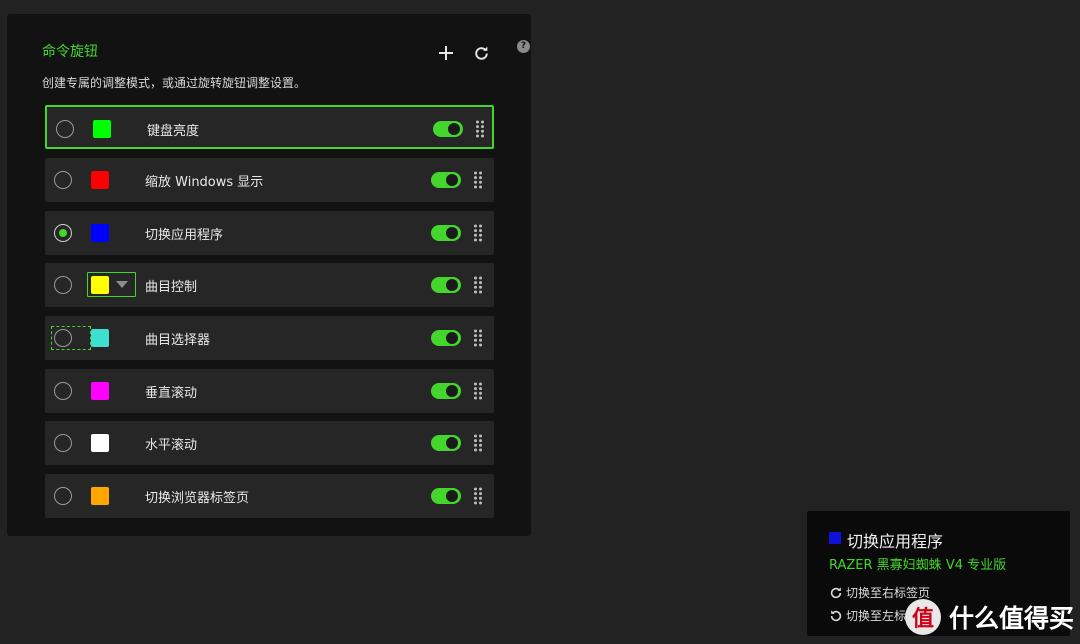 Image resolution: width=1080 pixels, height=644 pixels. What do you see at coordinates (122, 284) in the screenshot?
I see `chevron-down-icon` at bounding box center [122, 284].